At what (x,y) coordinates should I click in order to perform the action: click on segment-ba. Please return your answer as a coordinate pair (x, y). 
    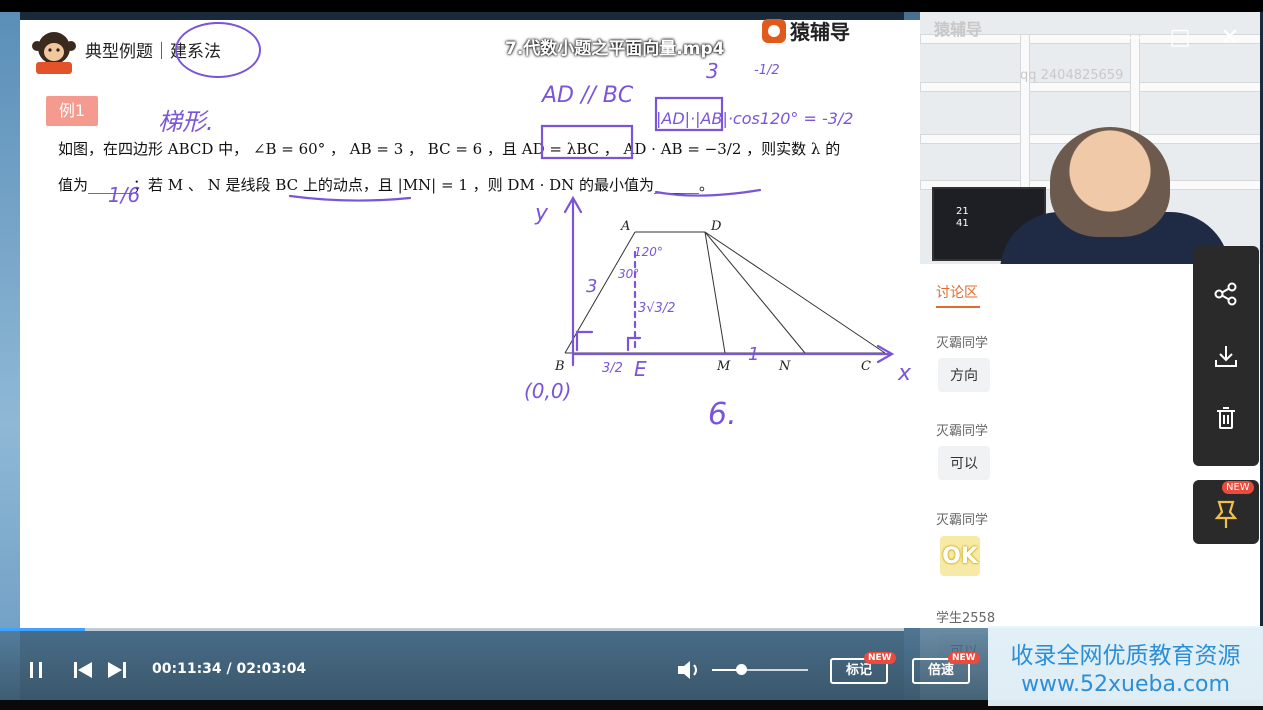
    Looking at the image, I should click on (600, 292).